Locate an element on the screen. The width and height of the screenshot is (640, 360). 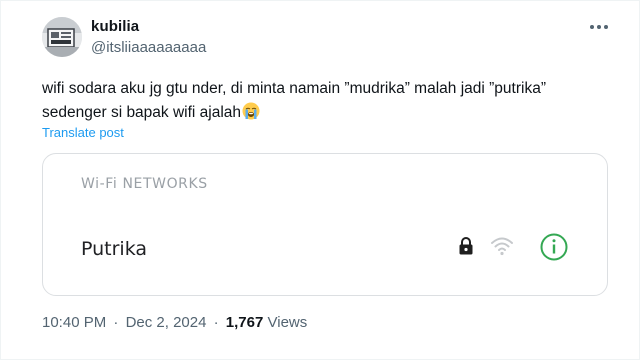
network-name: Putrika is located at coordinates (114, 249).